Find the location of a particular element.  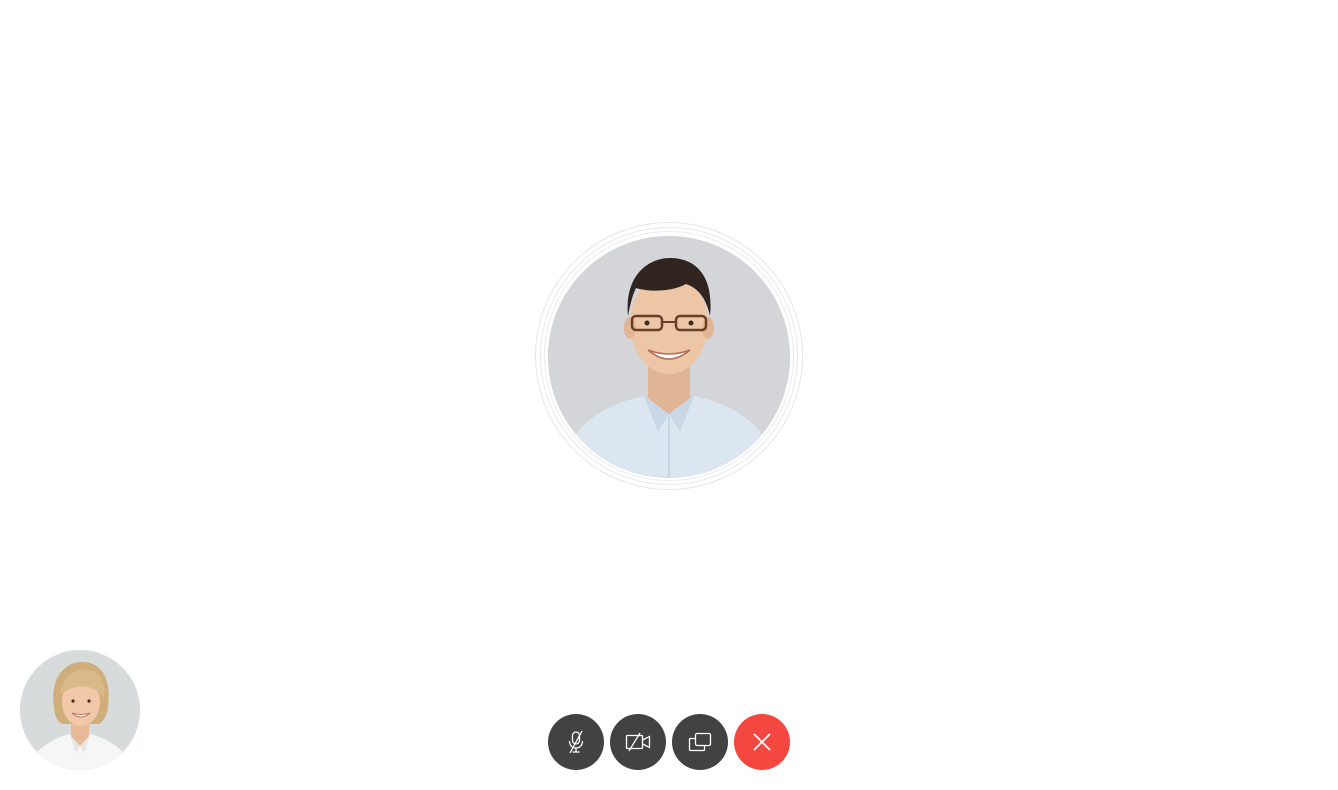

mic-off-icon is located at coordinates (576, 742).